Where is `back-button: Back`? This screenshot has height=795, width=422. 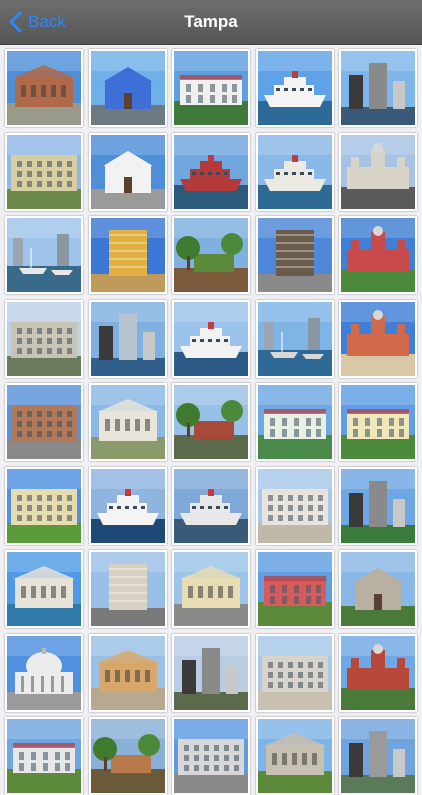 back-button: Back is located at coordinates (37, 22).